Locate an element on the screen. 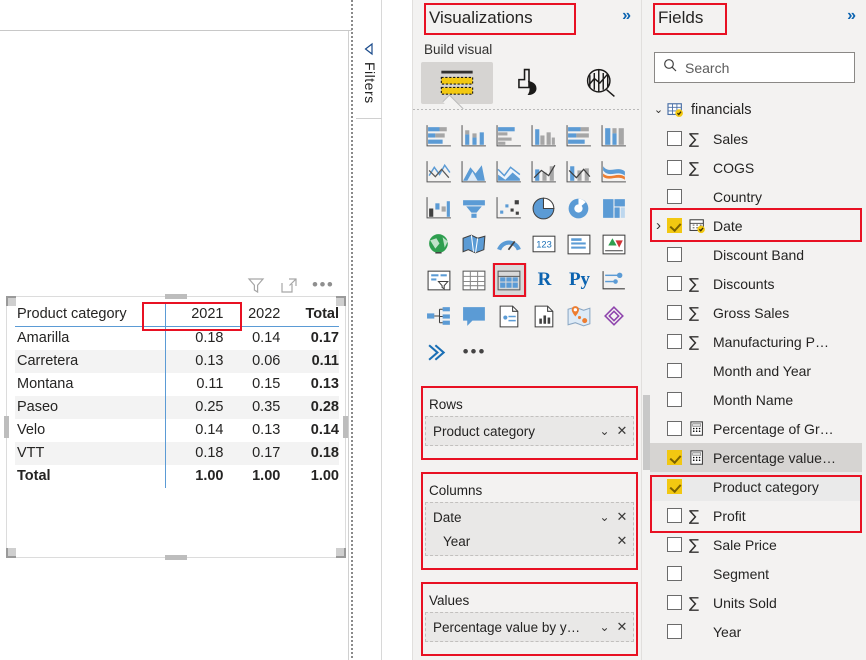 This screenshot has height=660, width=866. rows-well-slot: Product category ⌄ ✕ is located at coordinates (529, 431).